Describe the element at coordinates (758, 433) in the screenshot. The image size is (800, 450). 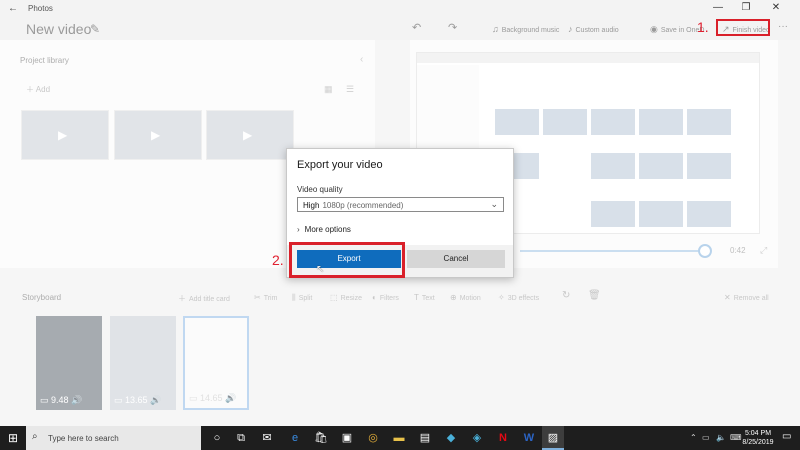
I see `clock-time: 5:04 PM` at that location.